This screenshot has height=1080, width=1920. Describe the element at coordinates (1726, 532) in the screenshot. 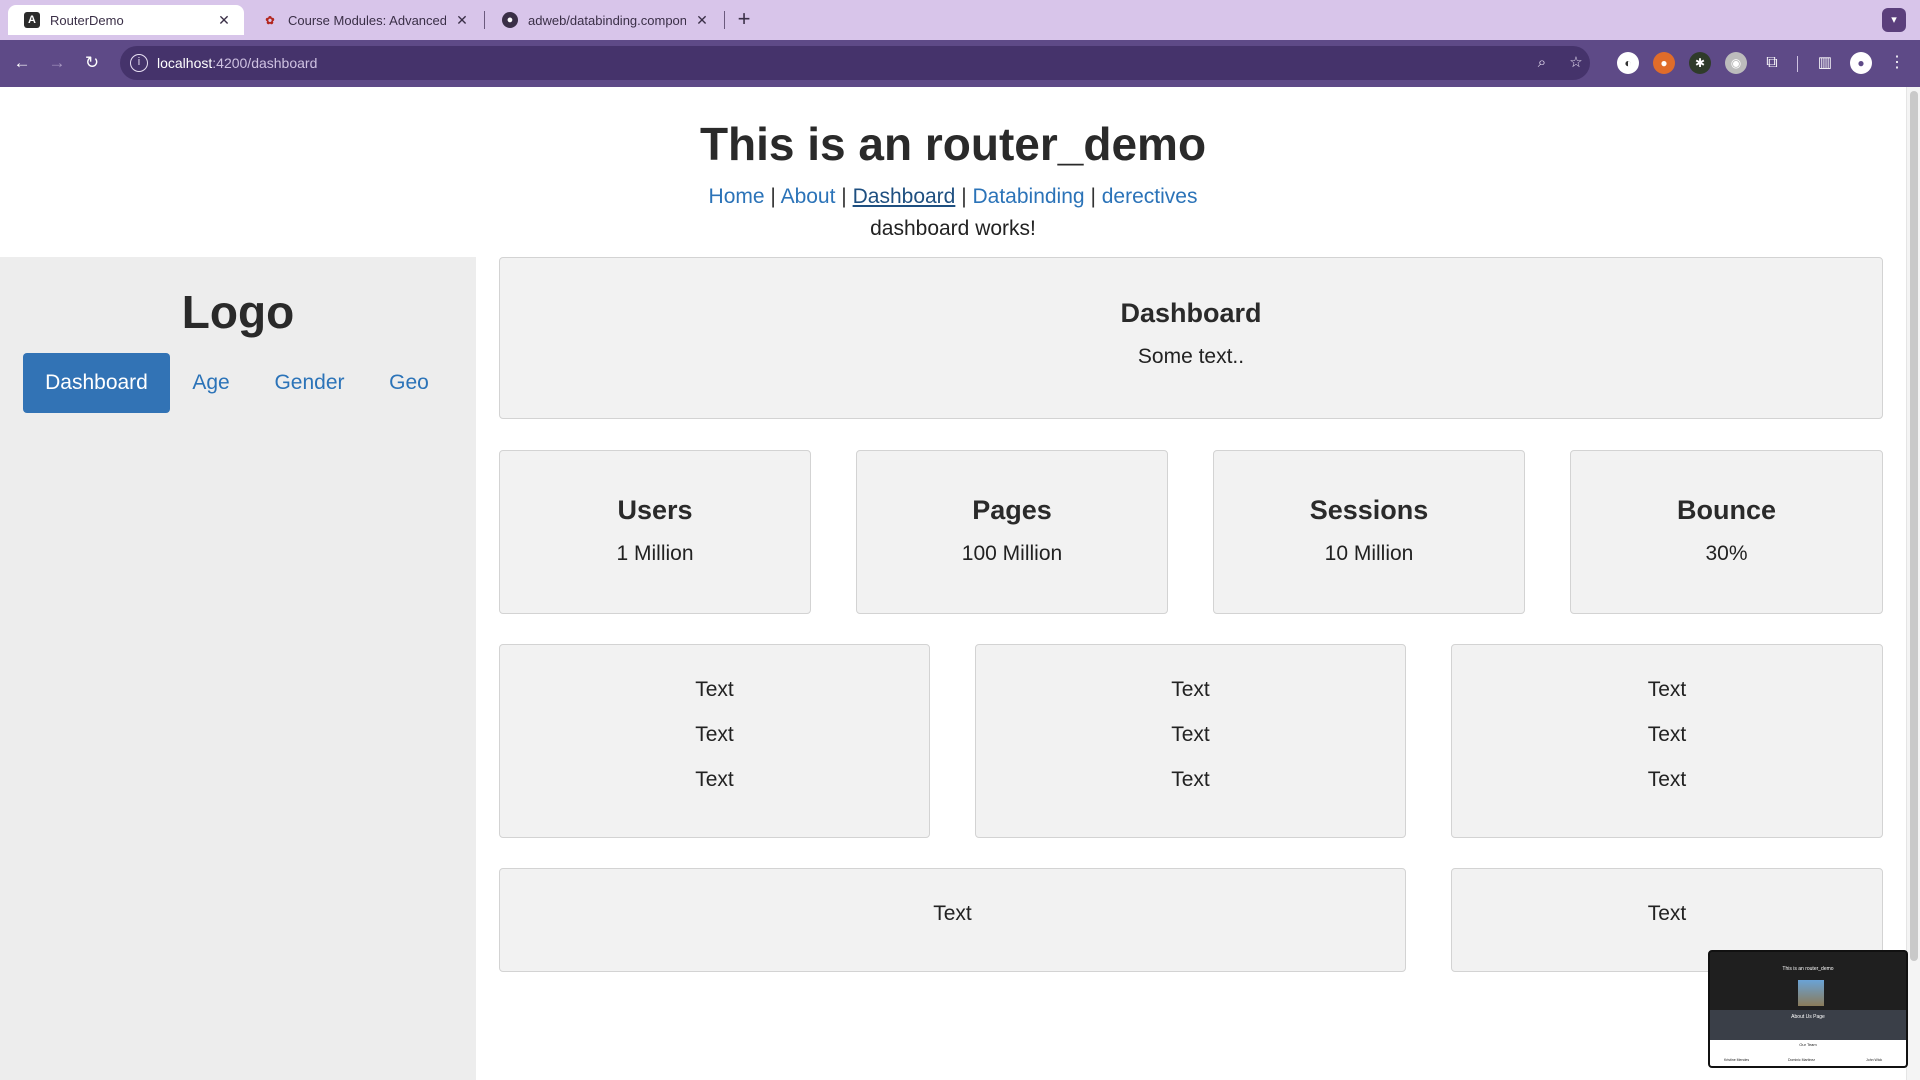

I see `stat-card-bounce: Bounce 30%` at that location.